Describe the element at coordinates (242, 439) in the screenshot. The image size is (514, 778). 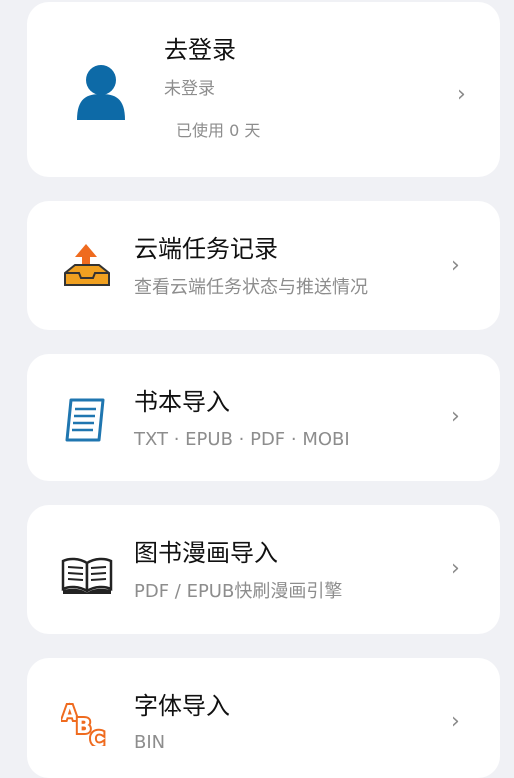
I see `menu-item-subtitle: TXT · EPUB · PDF · MOBI` at that location.